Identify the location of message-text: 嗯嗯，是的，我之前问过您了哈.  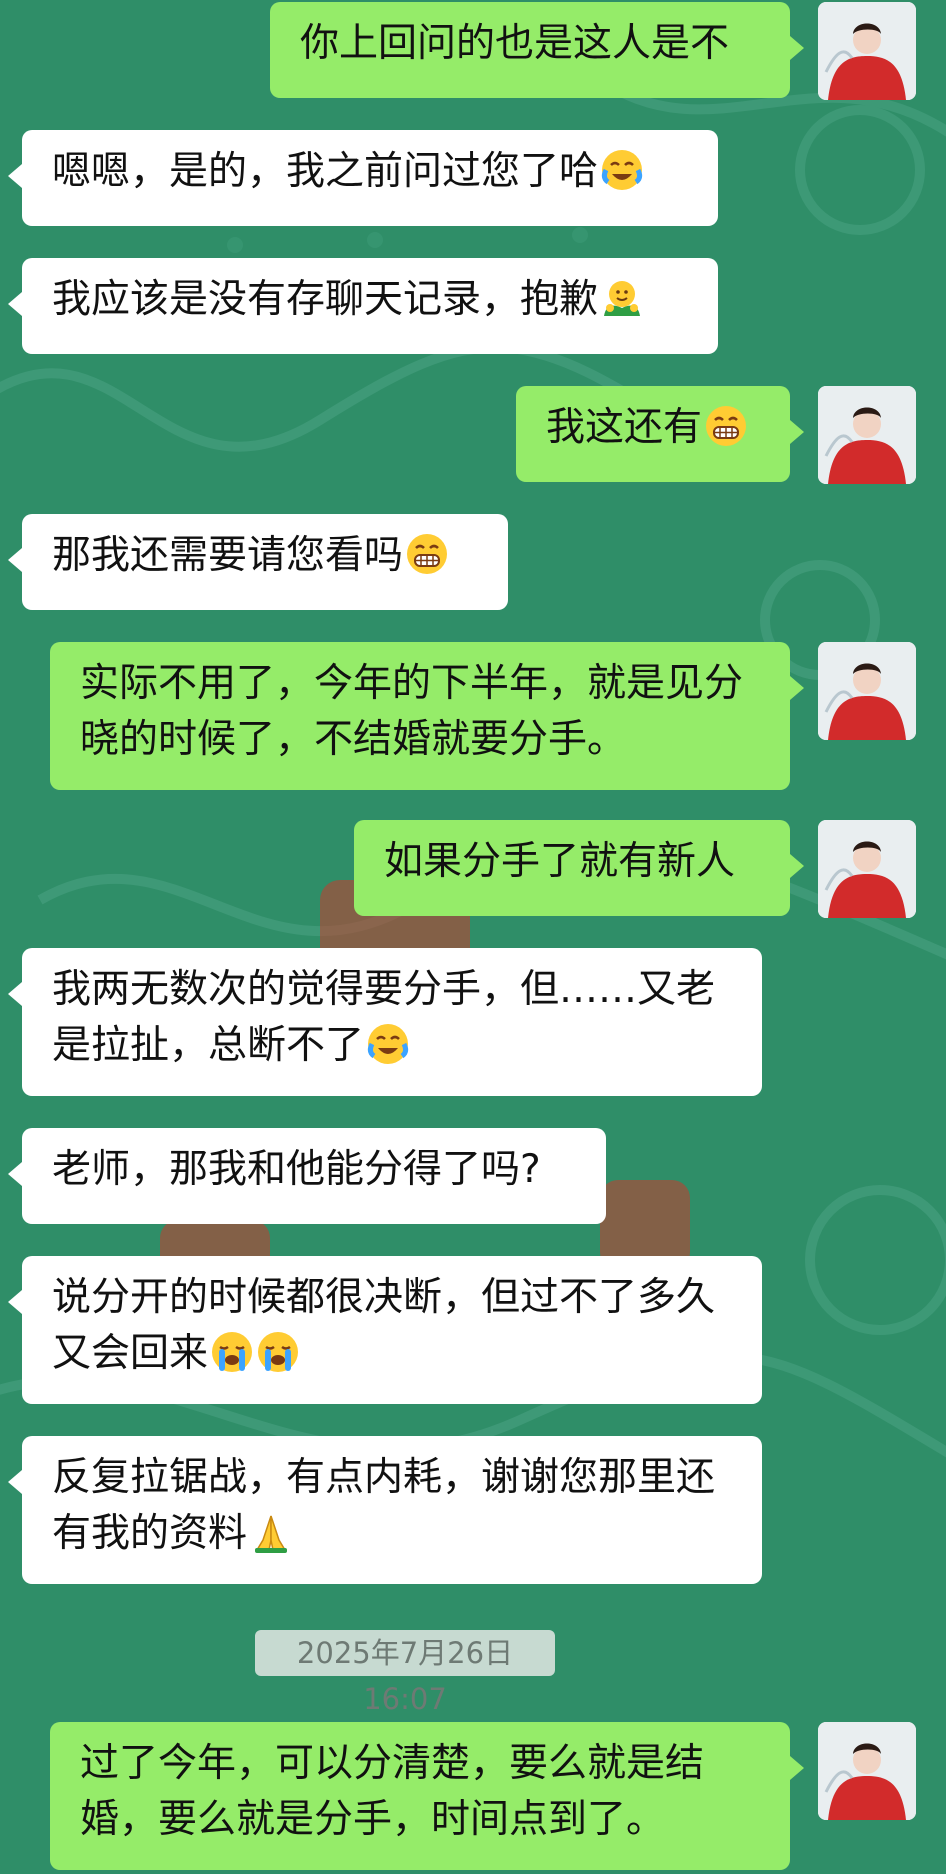
(325, 171).